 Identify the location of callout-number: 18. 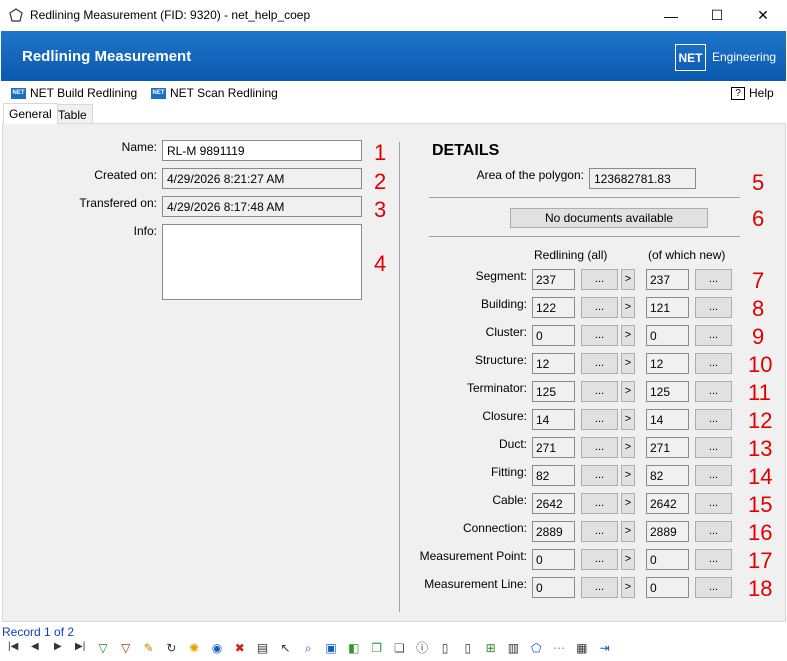
(760, 588).